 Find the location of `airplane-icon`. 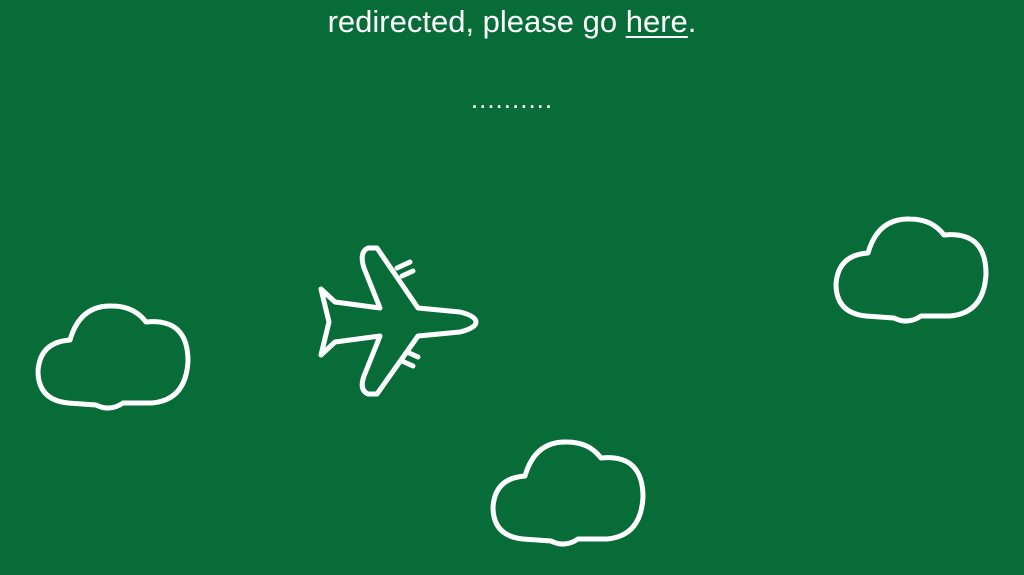

airplane-icon is located at coordinates (398, 321).